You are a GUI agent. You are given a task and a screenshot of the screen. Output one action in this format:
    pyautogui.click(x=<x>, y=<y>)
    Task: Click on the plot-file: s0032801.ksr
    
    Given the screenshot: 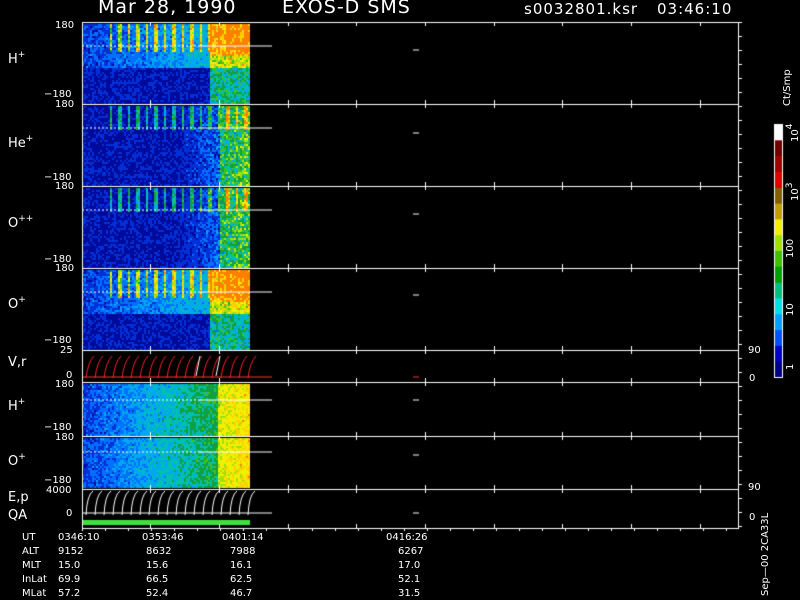 What is the action you would take?
    pyautogui.click(x=581, y=9)
    